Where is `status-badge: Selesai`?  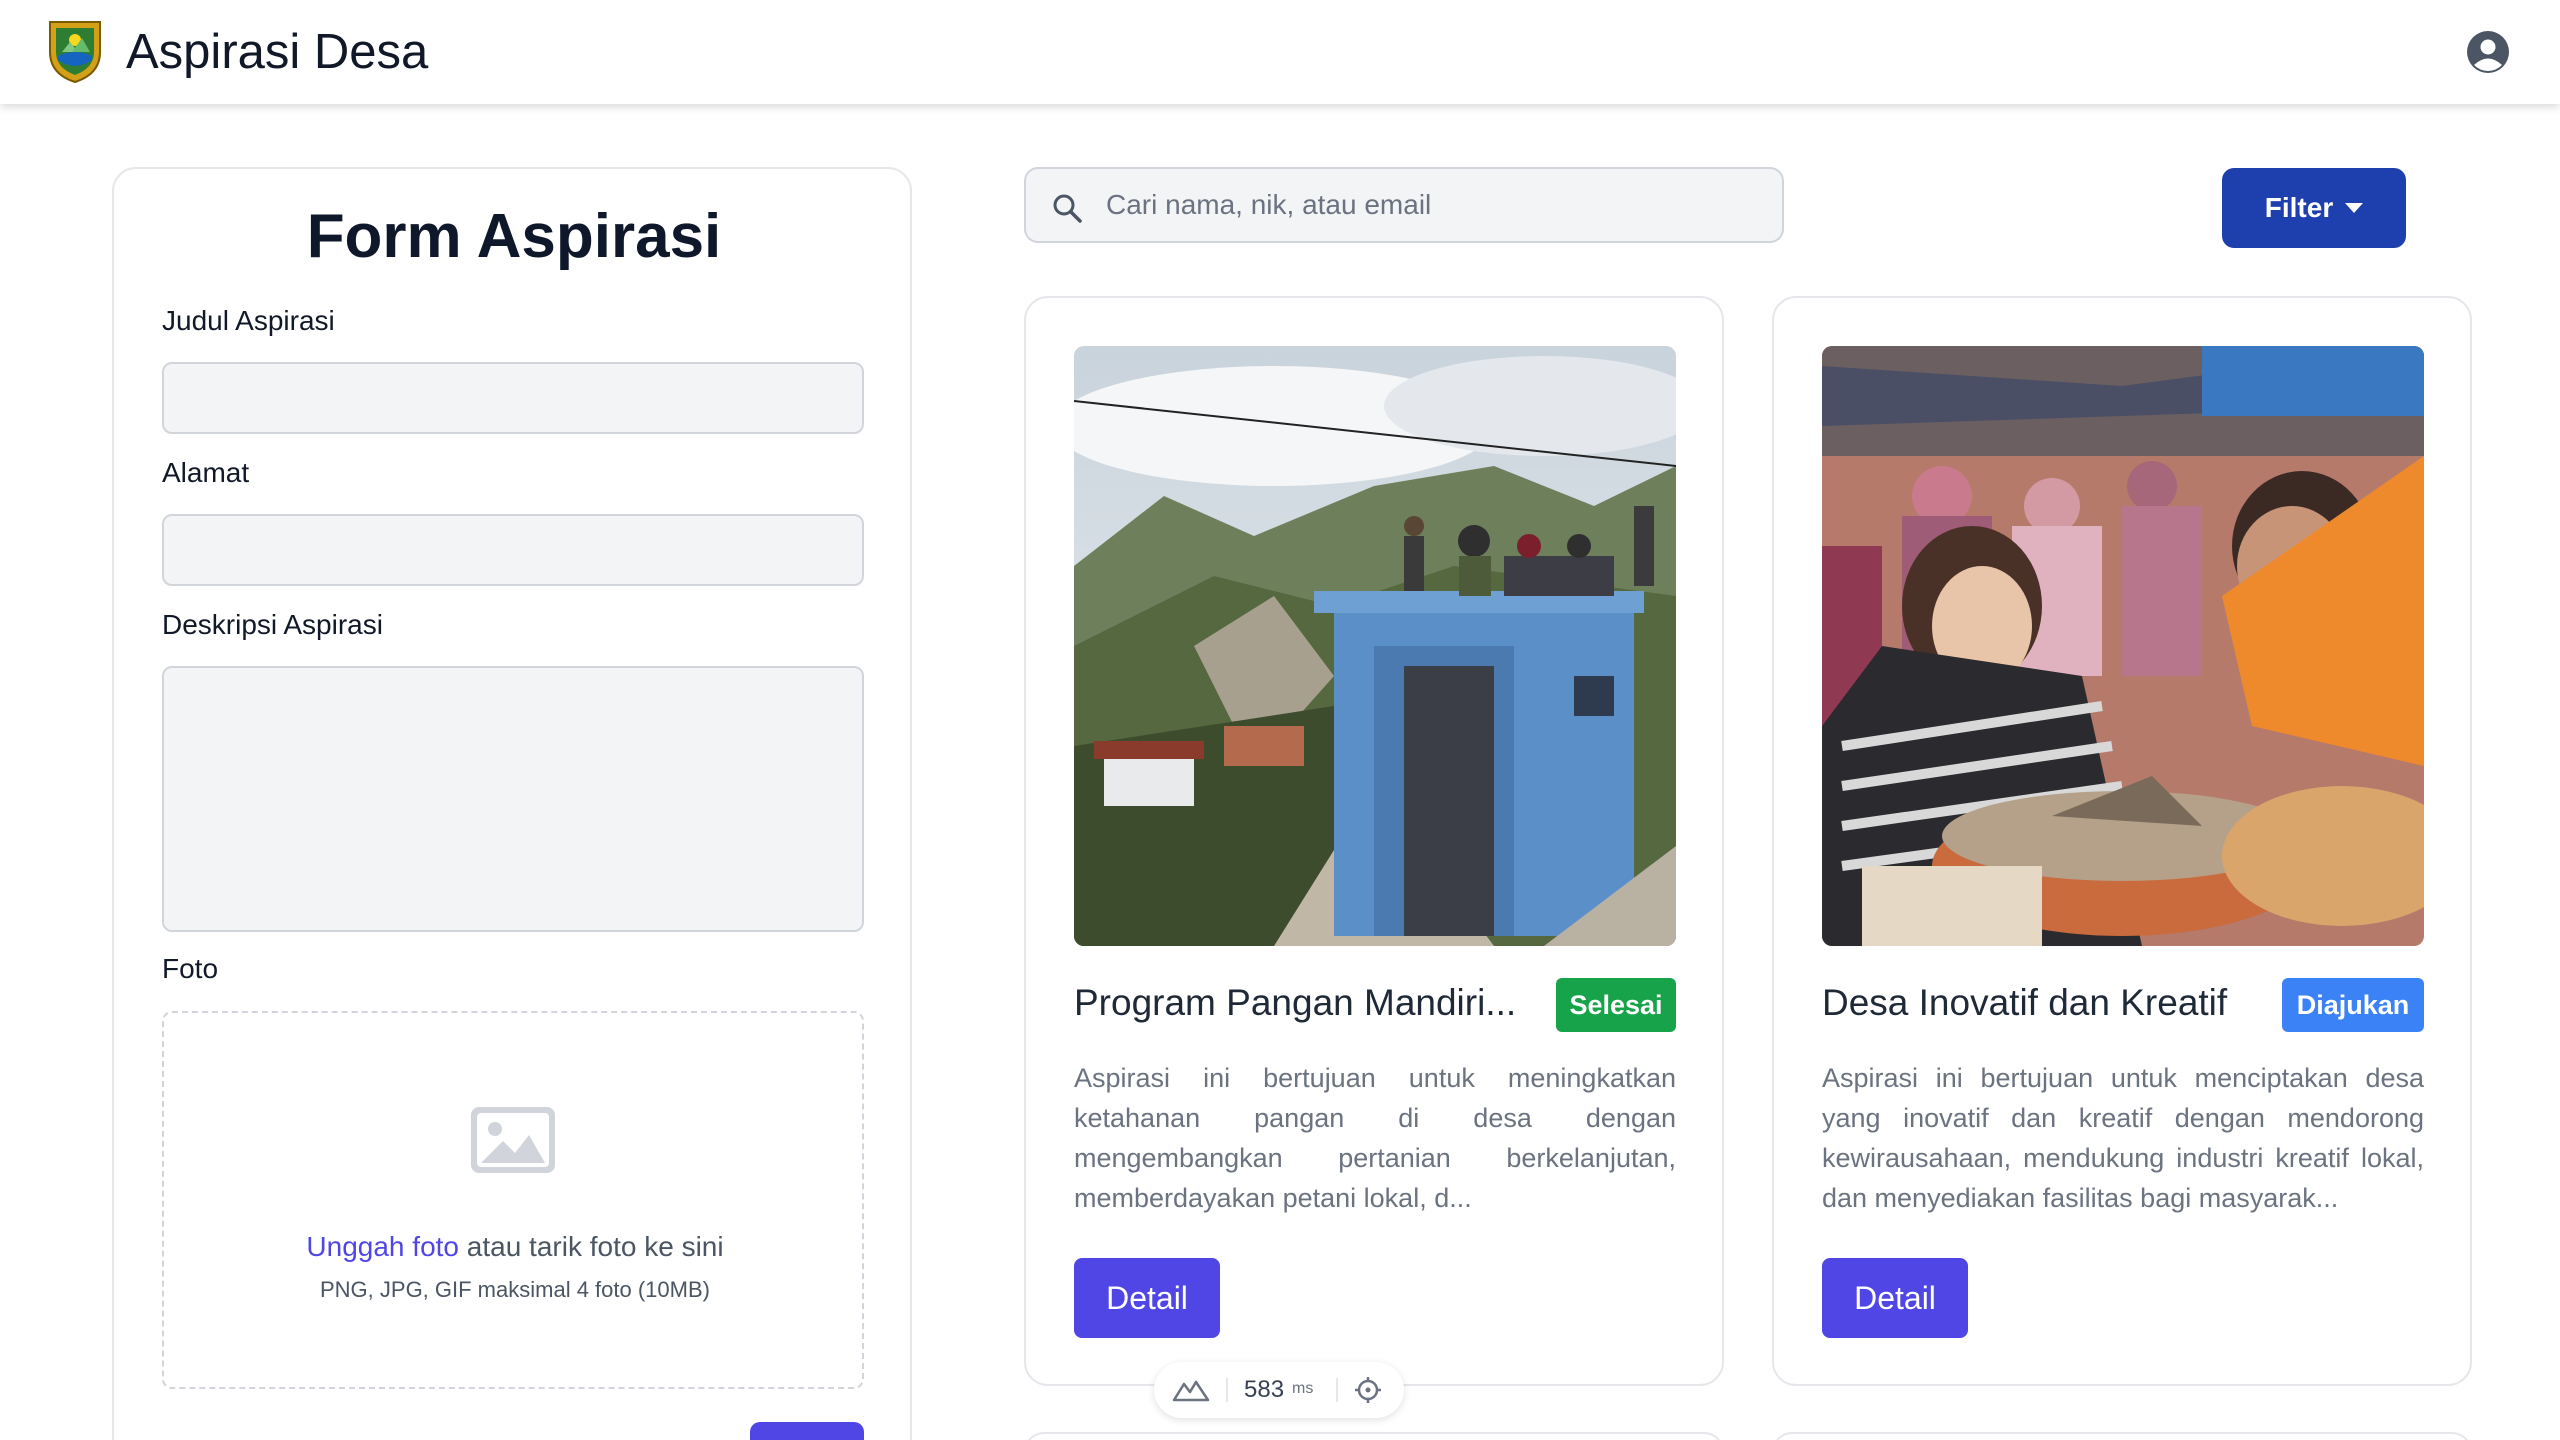 status-badge: Selesai is located at coordinates (1616, 1005).